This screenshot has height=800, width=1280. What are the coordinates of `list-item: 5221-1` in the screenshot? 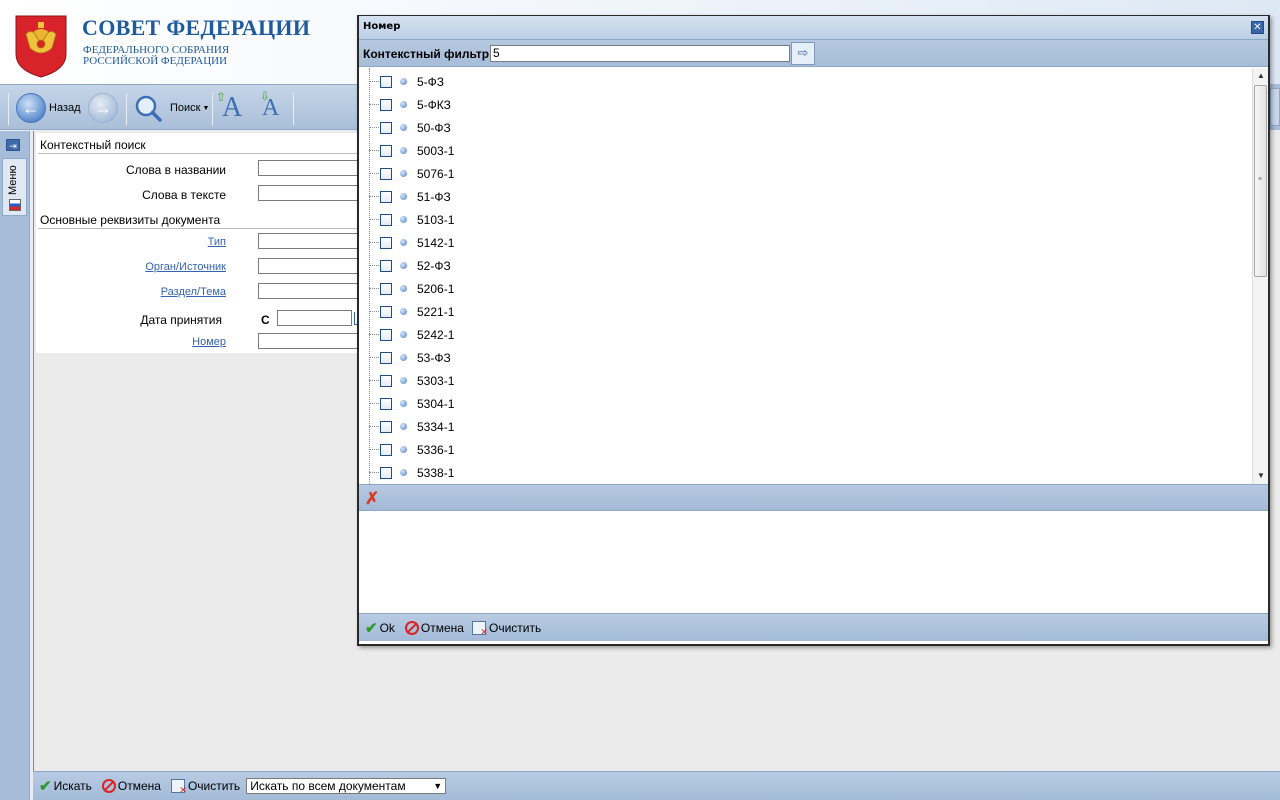 It's located at (804, 311).